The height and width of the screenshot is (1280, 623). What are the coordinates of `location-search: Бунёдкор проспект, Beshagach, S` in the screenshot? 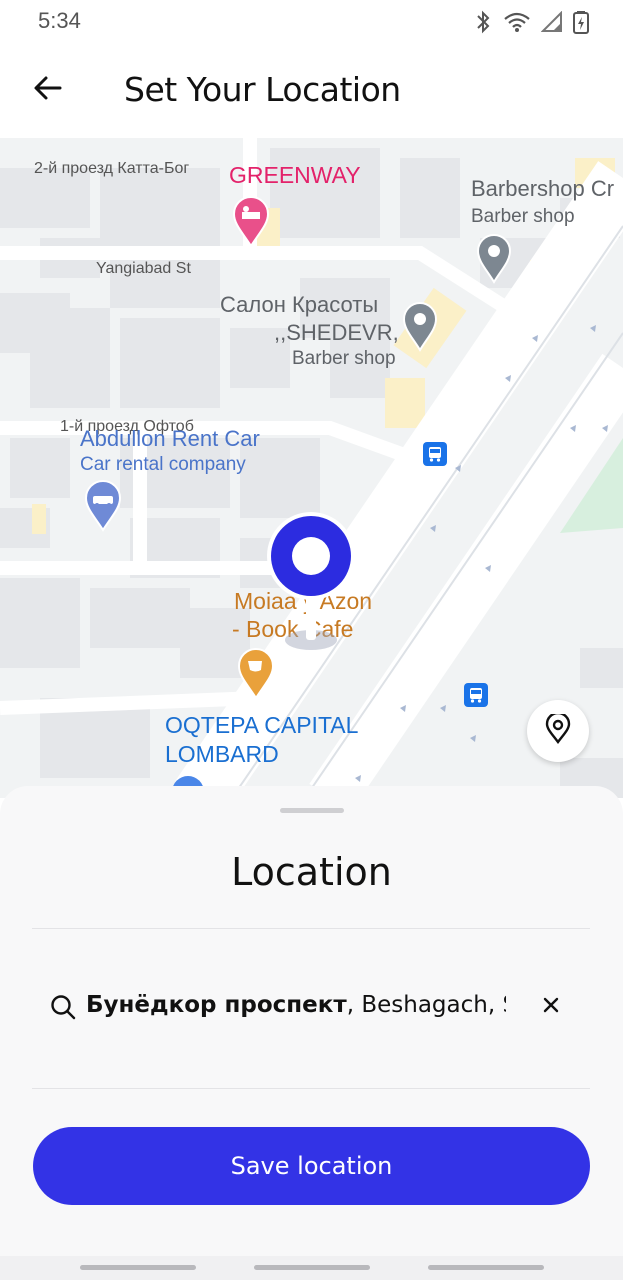 It's located at (311, 1007).